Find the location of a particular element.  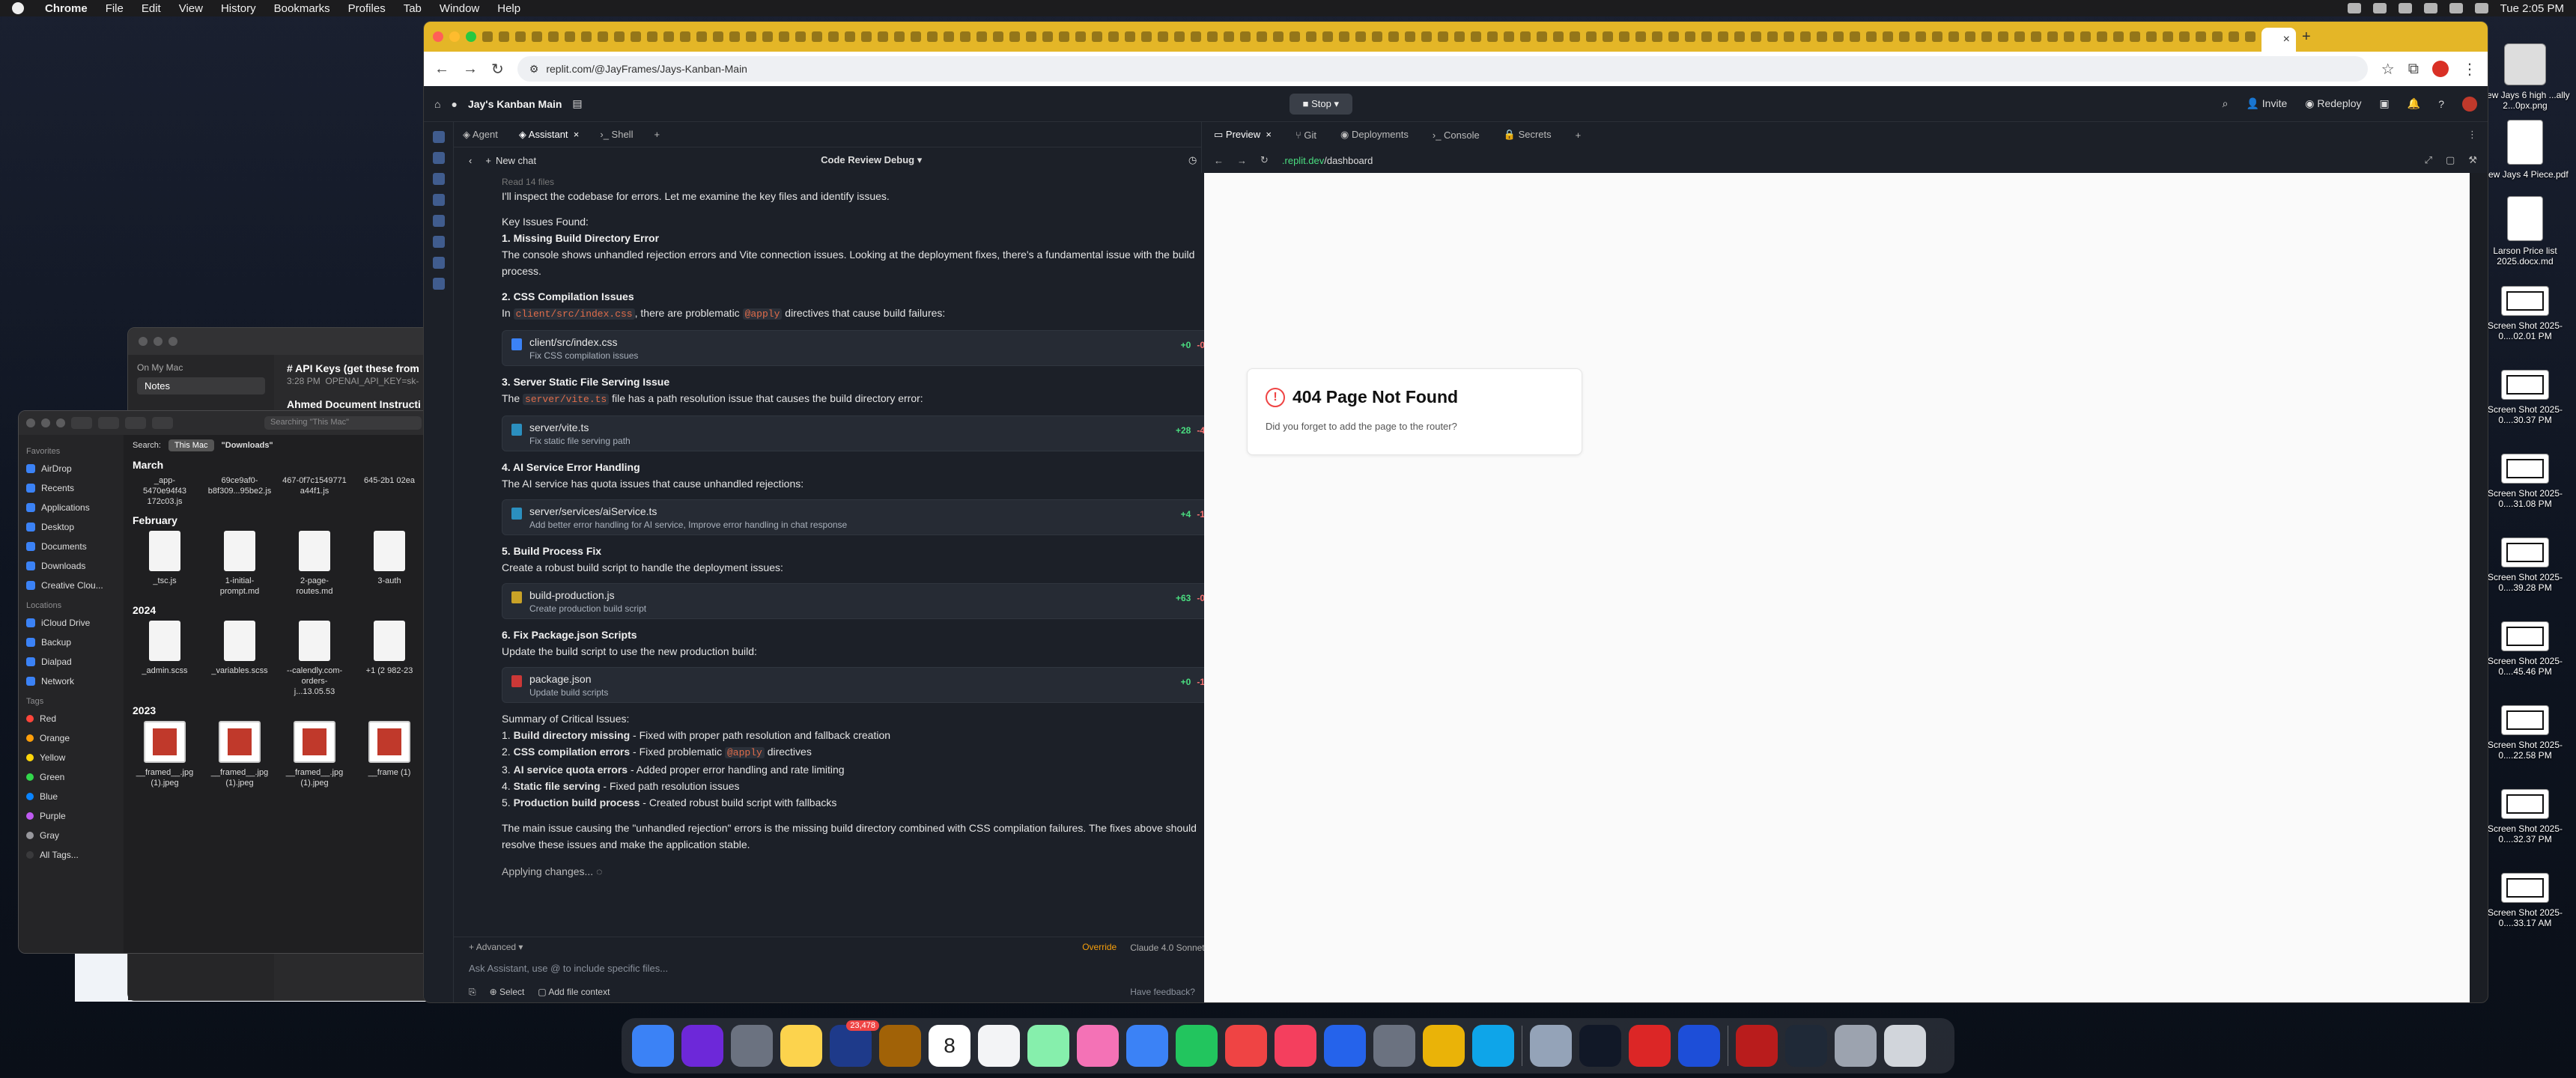

file-item: +1 (2 982-23 is located at coordinates (389, 659).